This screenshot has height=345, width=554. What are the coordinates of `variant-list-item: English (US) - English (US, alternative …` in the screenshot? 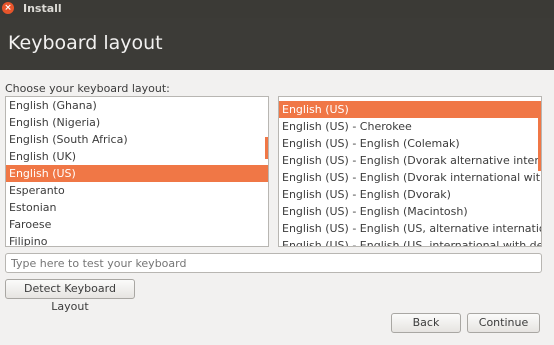 It's located at (410, 228).